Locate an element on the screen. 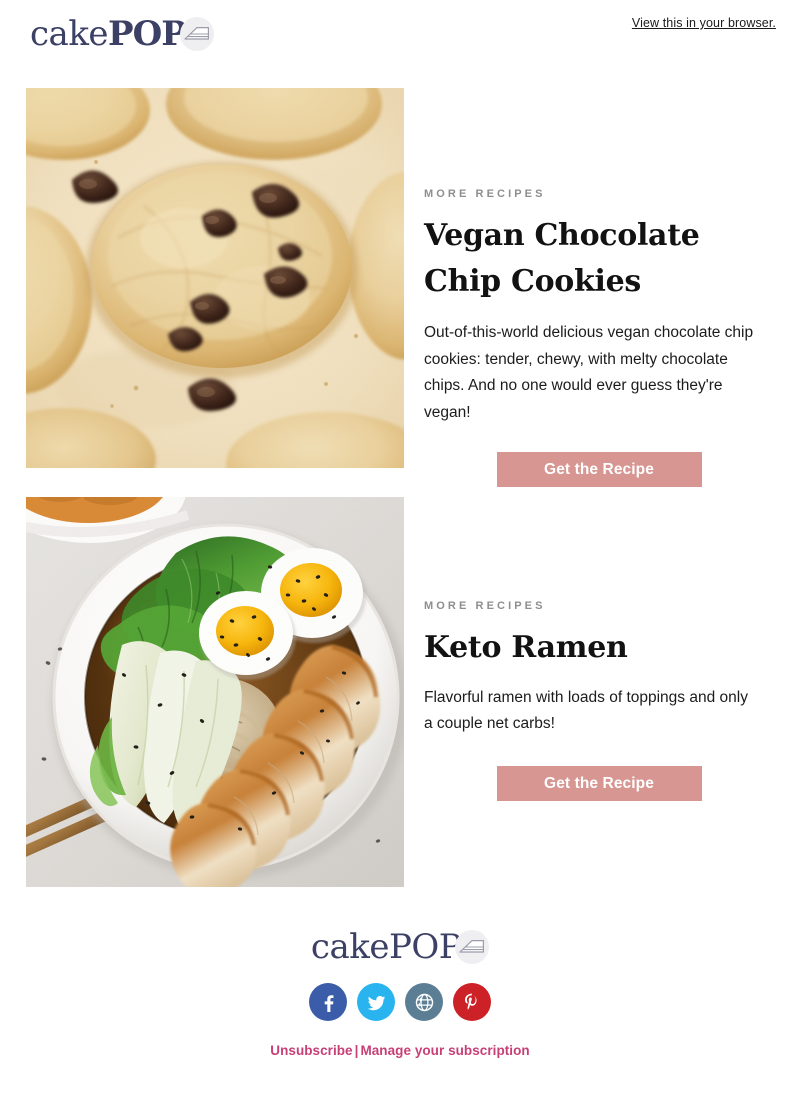 This screenshot has width=800, height=1112. brand-logo: cakePOP is located at coordinates (122, 34).